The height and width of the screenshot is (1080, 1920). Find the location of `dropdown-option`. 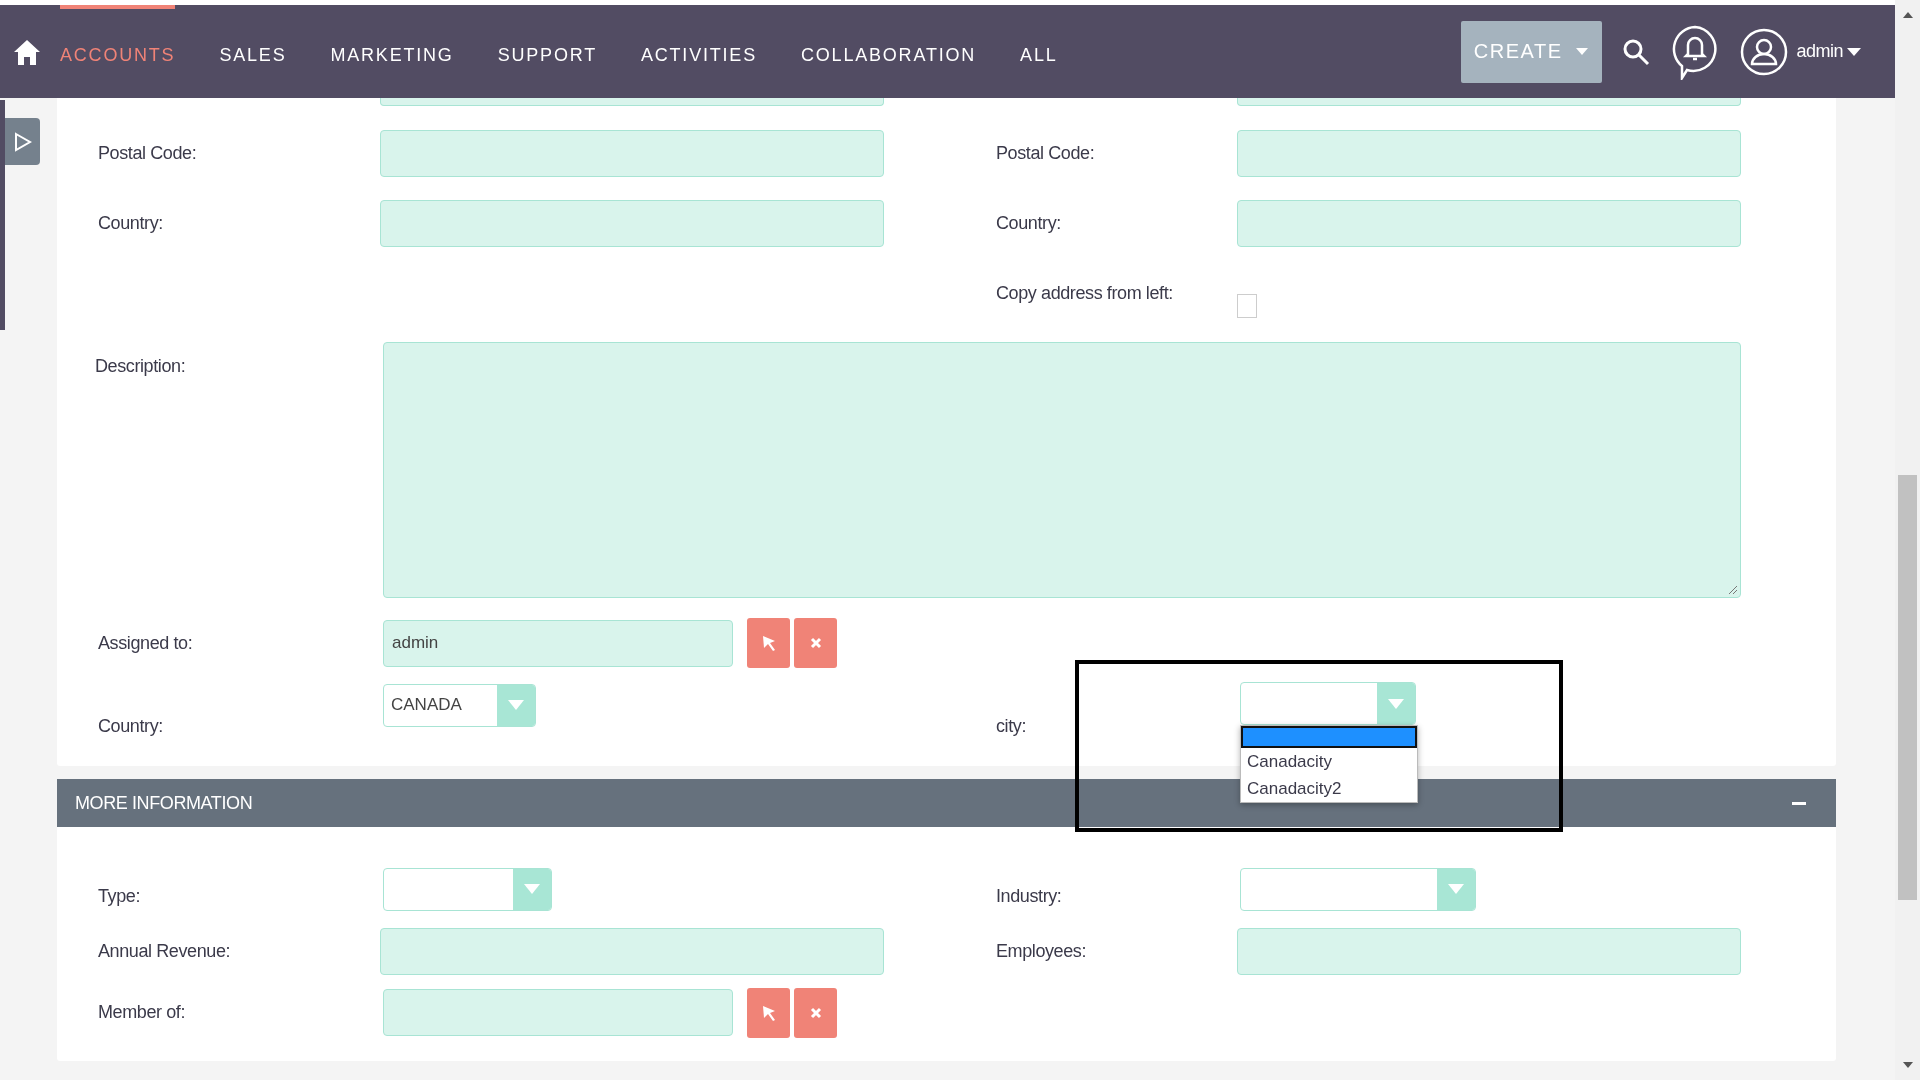

dropdown-option is located at coordinates (1329, 737).